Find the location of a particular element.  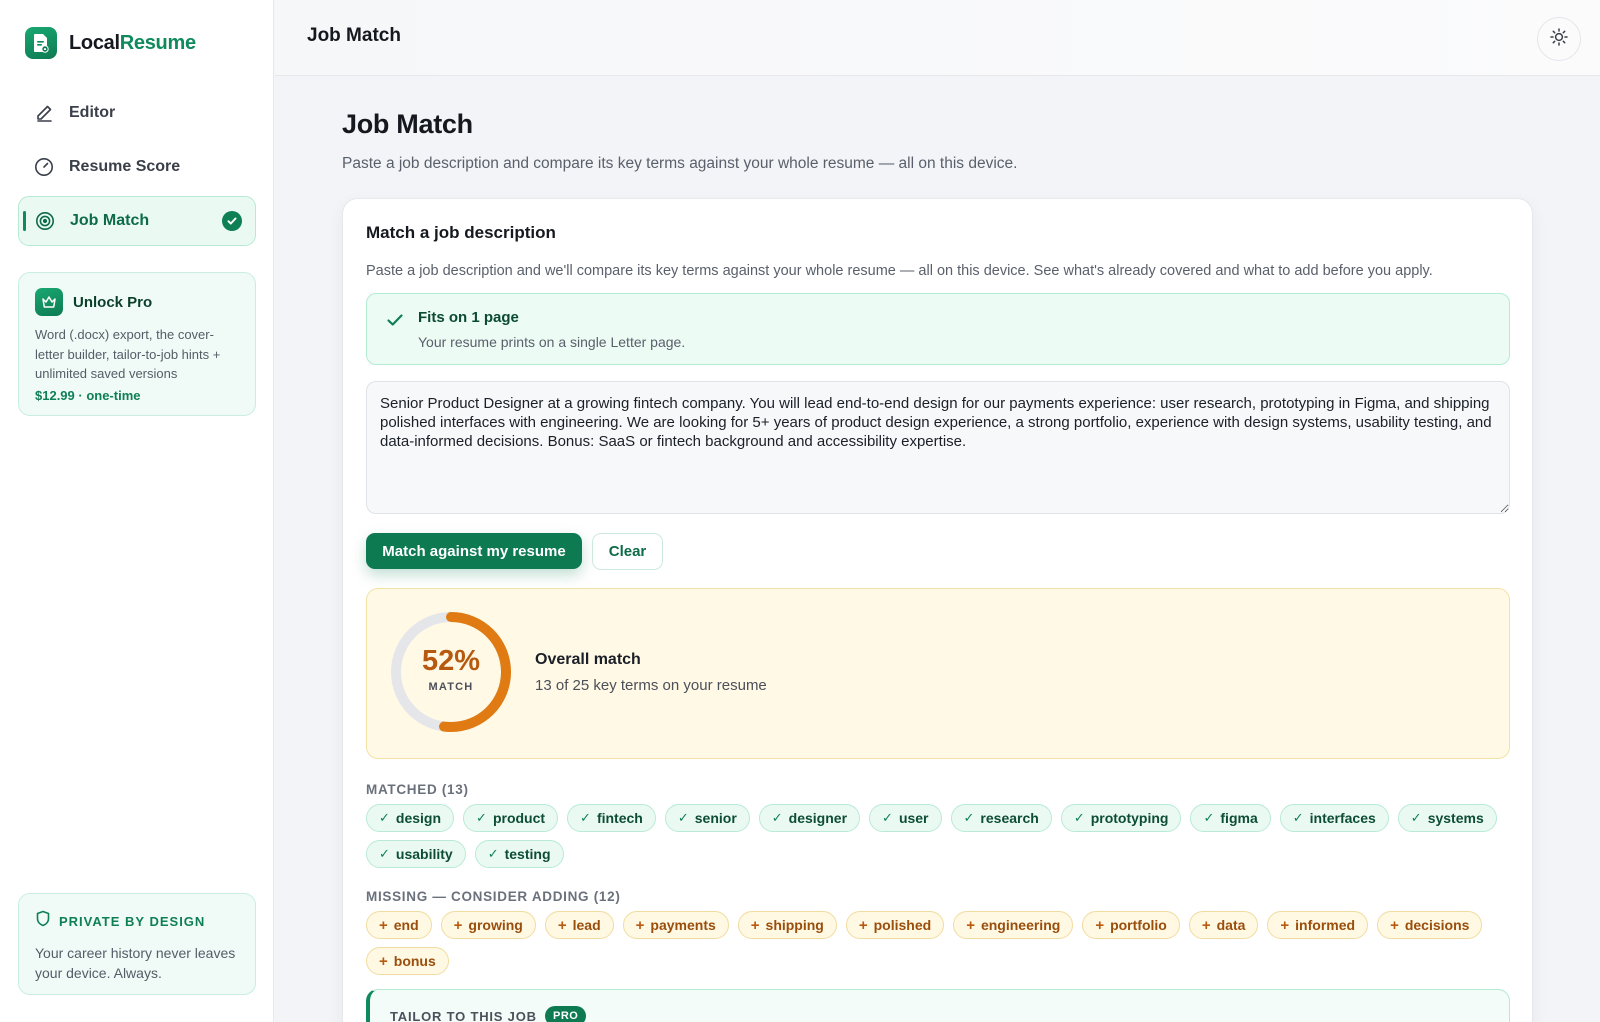

overall-match-title: Overall match is located at coordinates (588, 659).